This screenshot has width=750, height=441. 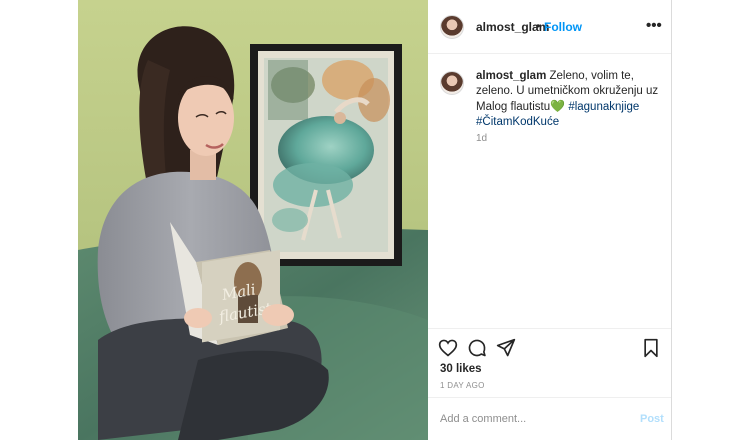 What do you see at coordinates (603, 107) in the screenshot?
I see `hashtag-lagunaknjige: #lagunaknjige` at bounding box center [603, 107].